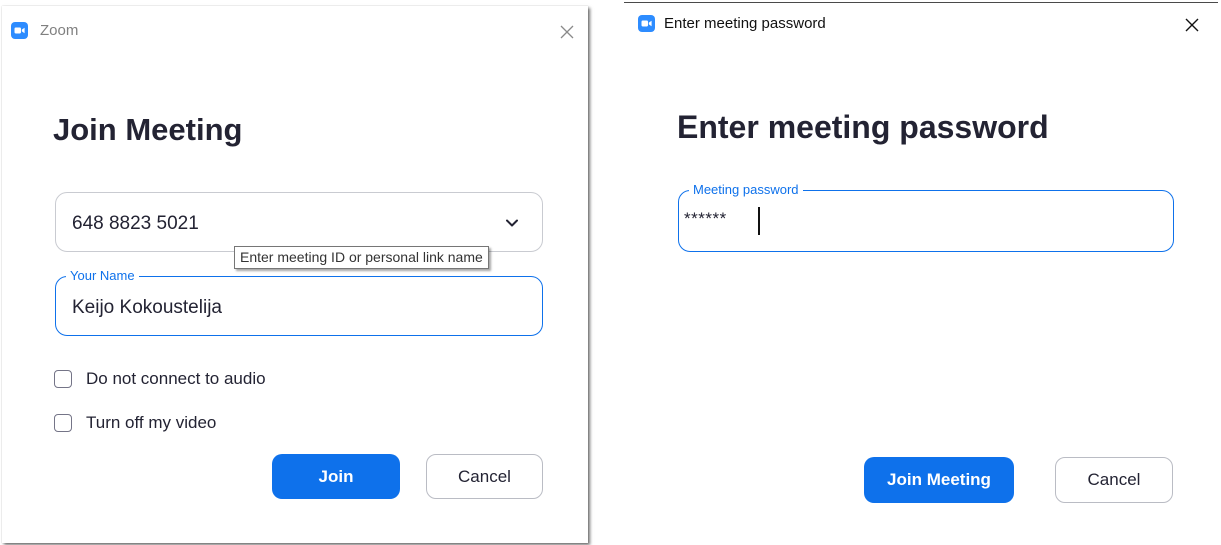 This screenshot has height=545, width=1221. Describe the element at coordinates (926, 217) in the screenshot. I see `meeting-password-field: Meeting password ******` at that location.